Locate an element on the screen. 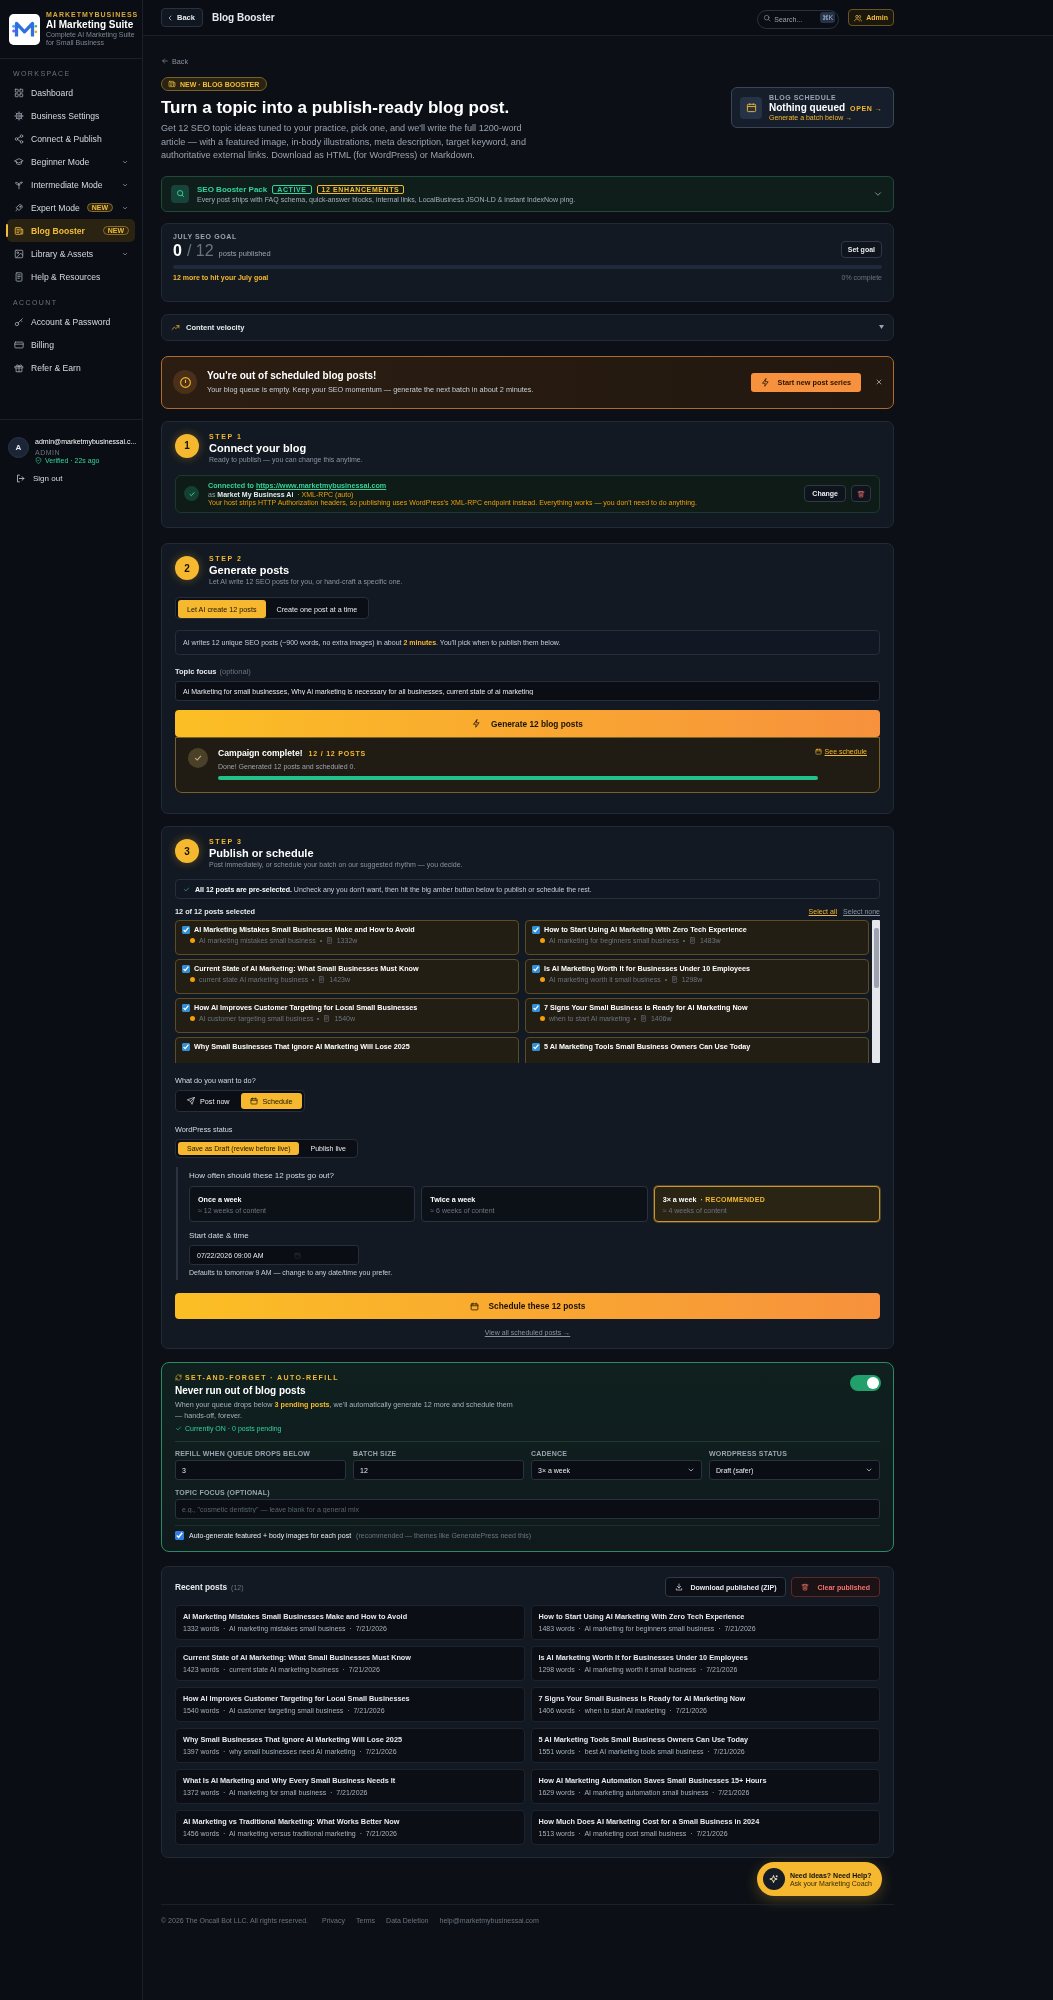 The height and width of the screenshot is (2000, 1053). grid-icon is located at coordinates (19, 92).